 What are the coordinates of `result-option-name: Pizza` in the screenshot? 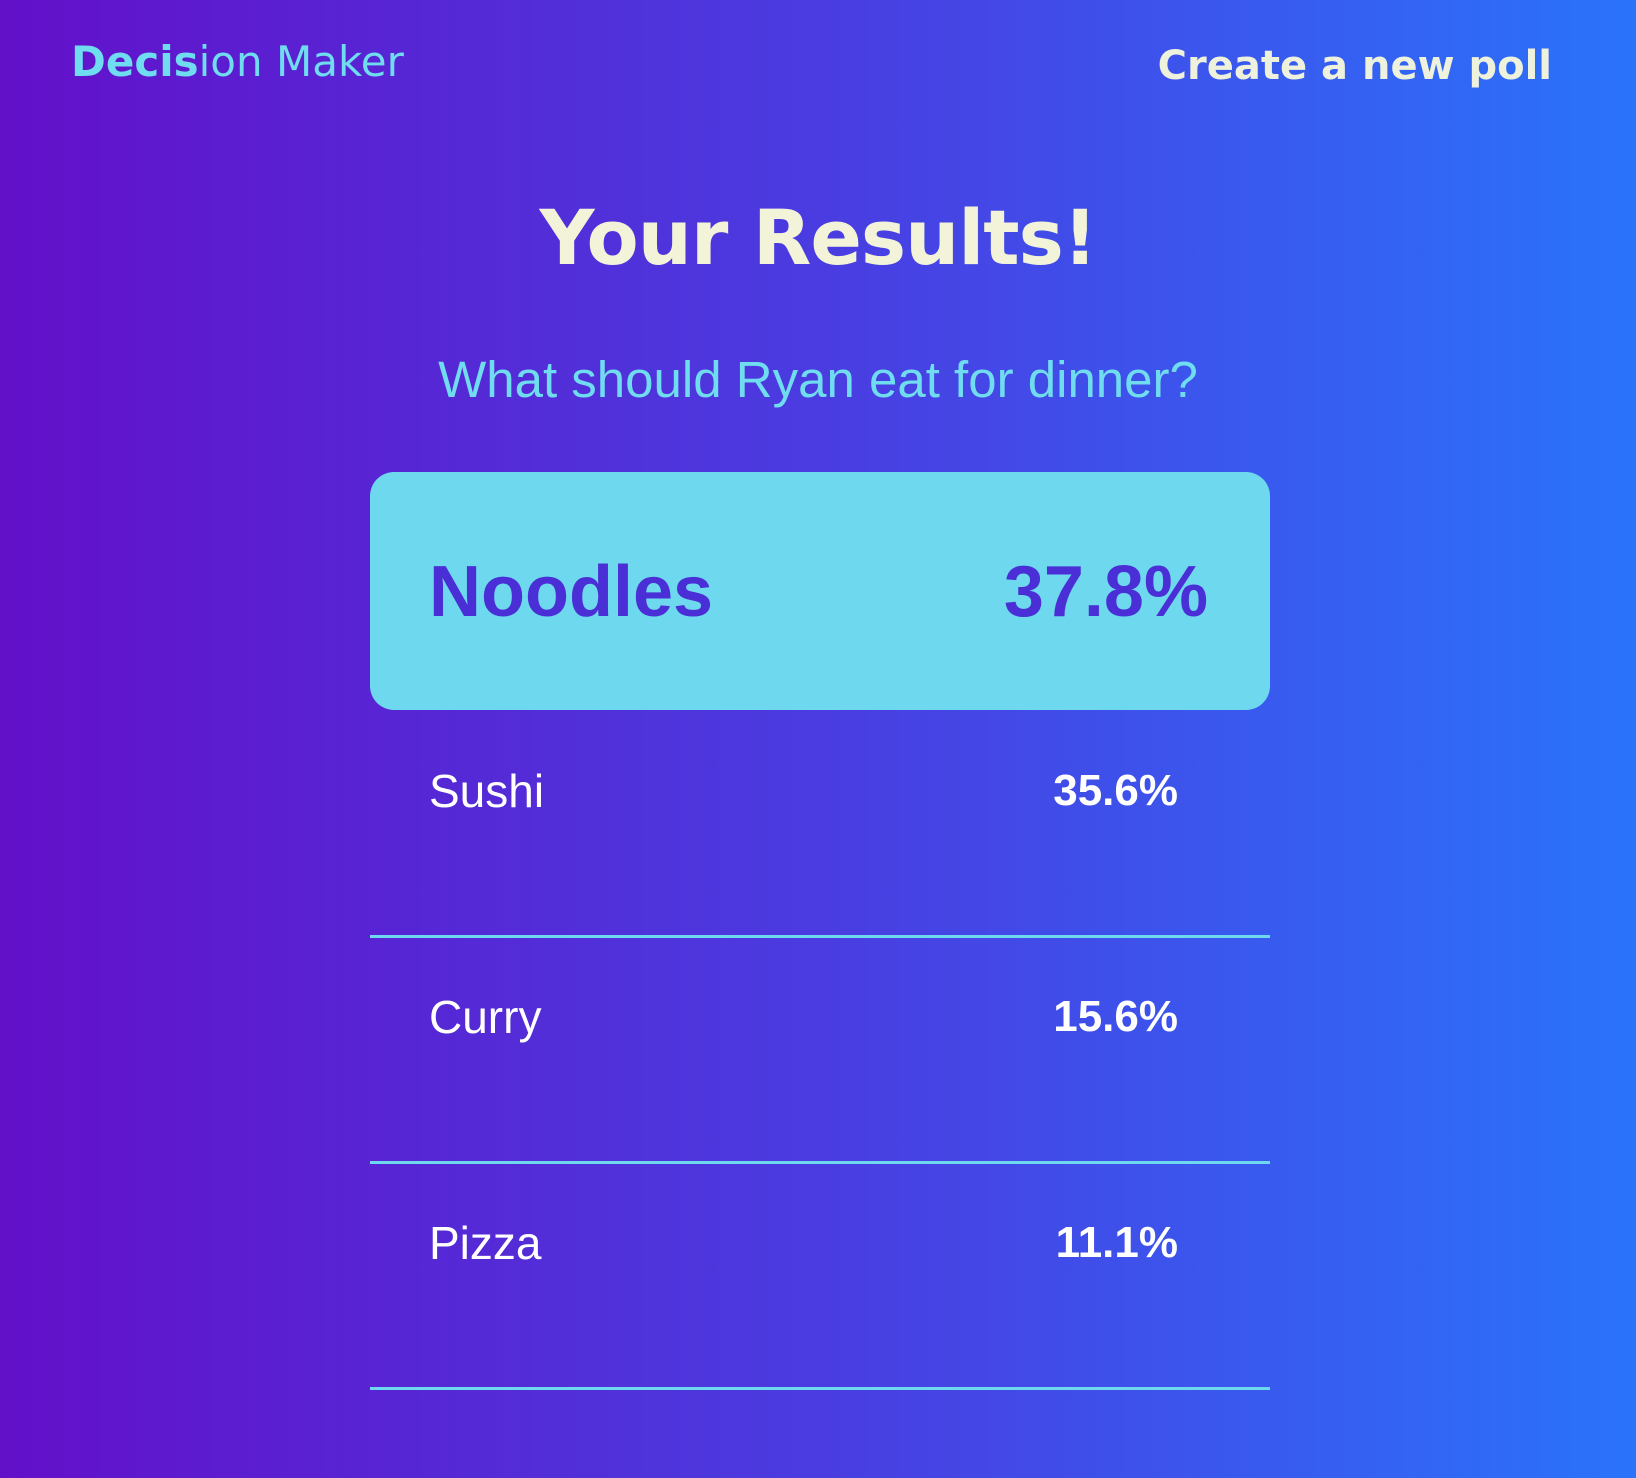 It's located at (485, 1243).